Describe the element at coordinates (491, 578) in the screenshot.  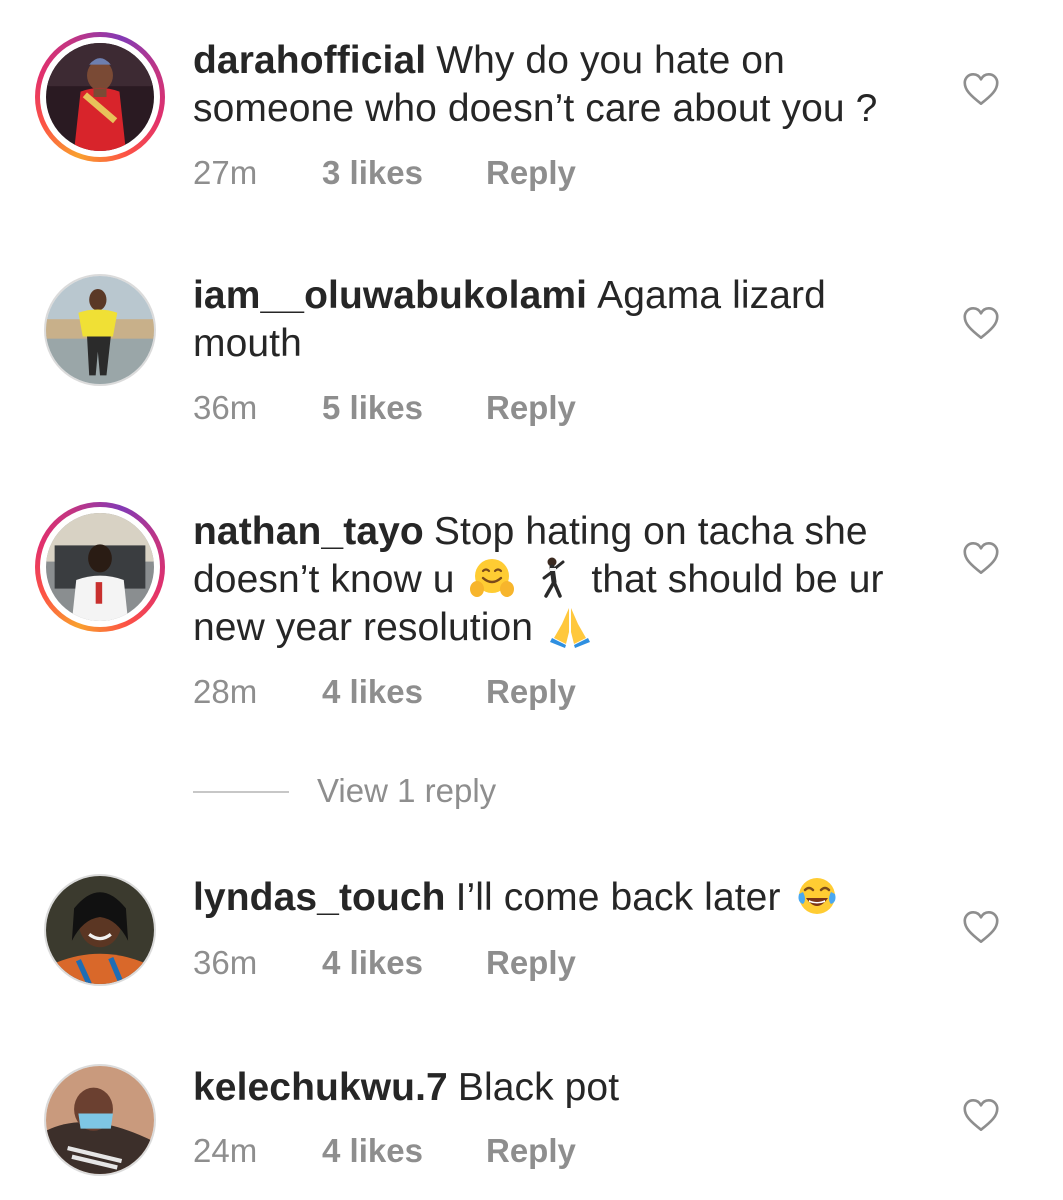
I see `hugging-face-emoji` at that location.